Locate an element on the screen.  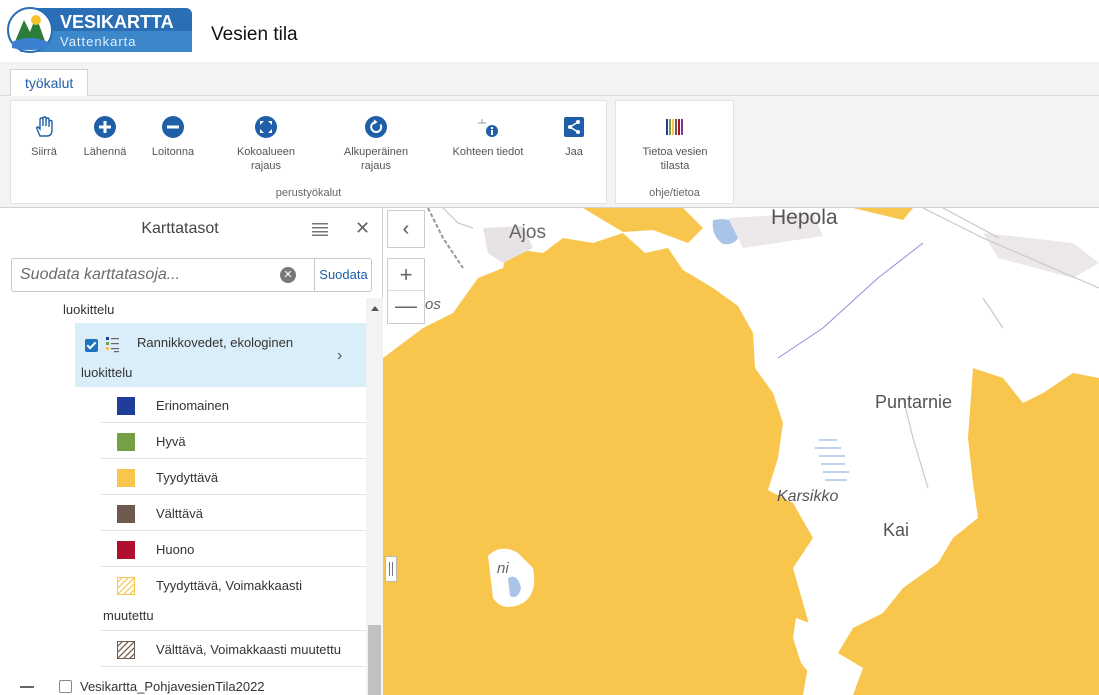
legend-item: Tyydyttävä, Voimakkaasti muutettu is located at coordinates (233, 599).